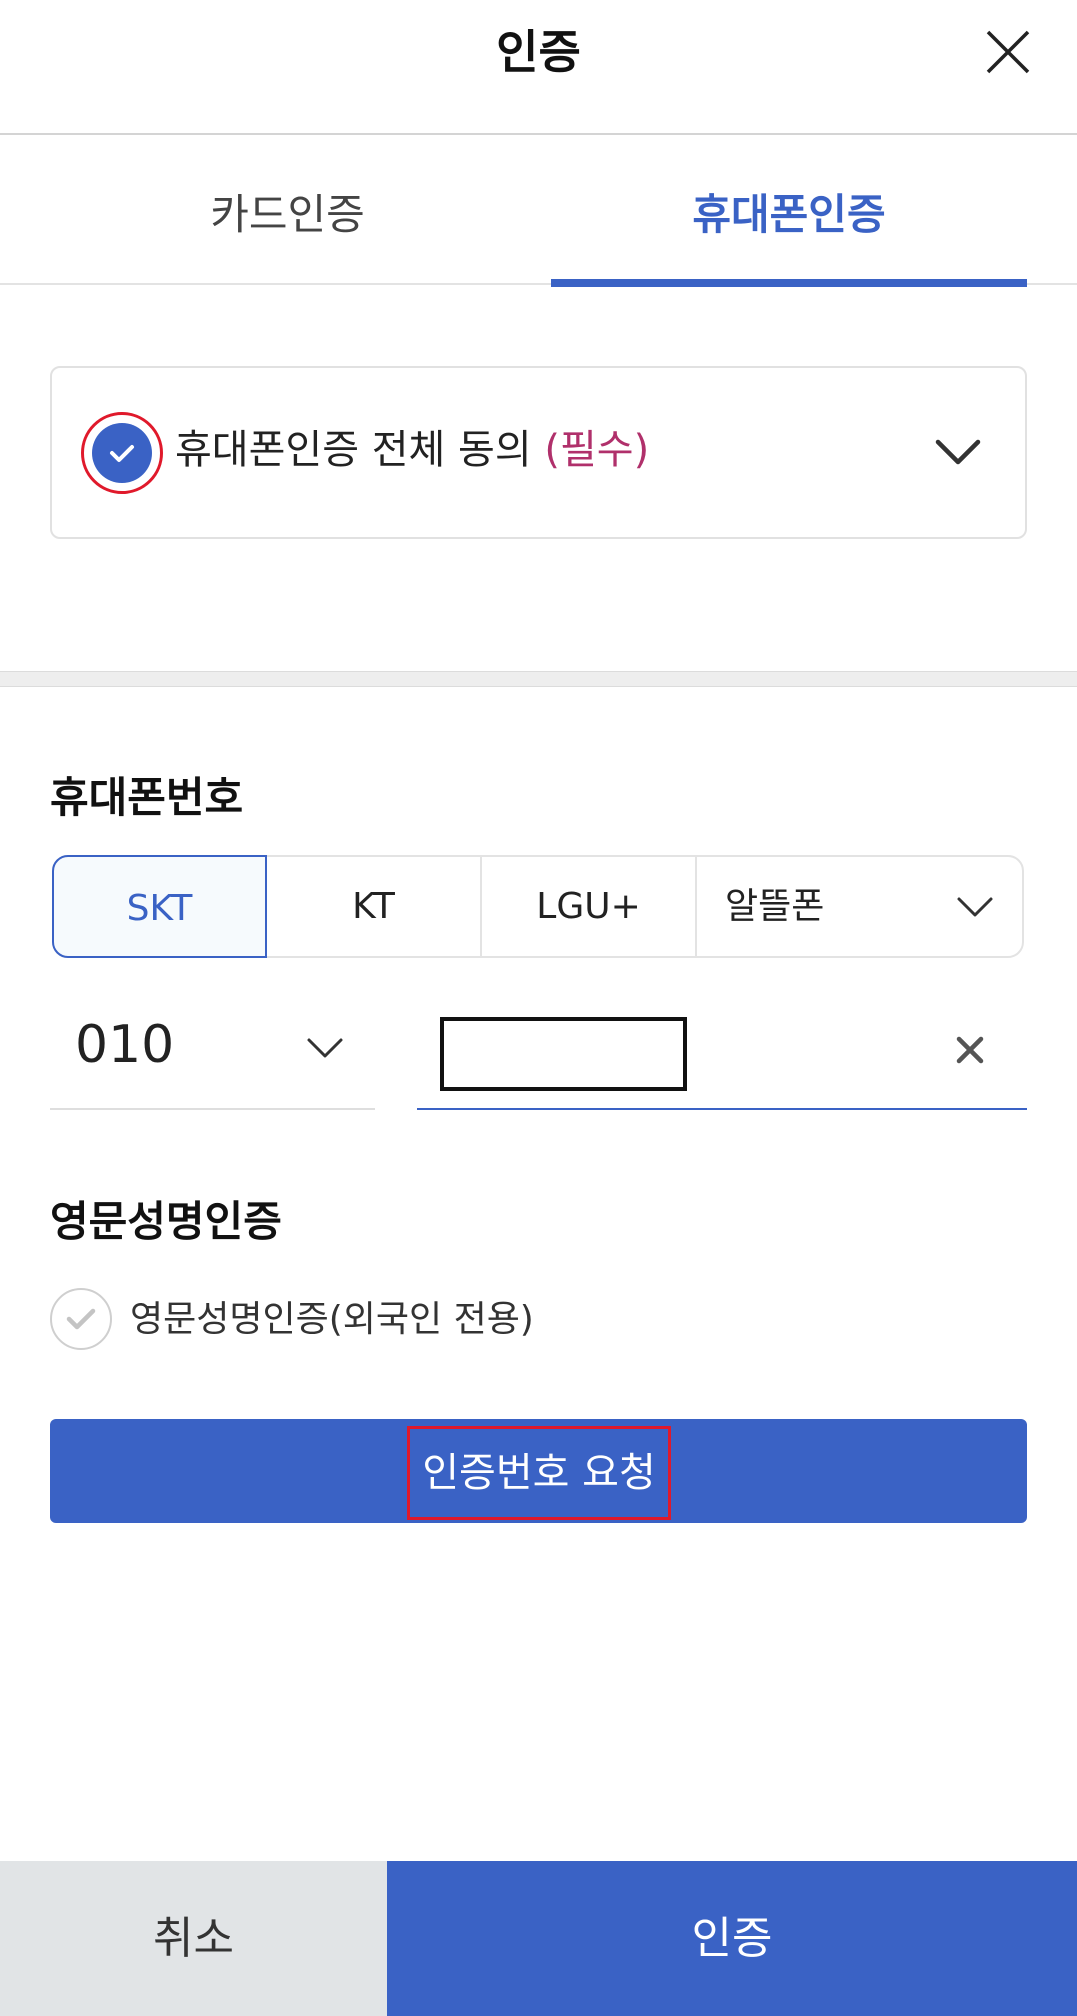 The height and width of the screenshot is (2016, 1077). I want to click on carrier-skt: SKT, so click(159, 906).